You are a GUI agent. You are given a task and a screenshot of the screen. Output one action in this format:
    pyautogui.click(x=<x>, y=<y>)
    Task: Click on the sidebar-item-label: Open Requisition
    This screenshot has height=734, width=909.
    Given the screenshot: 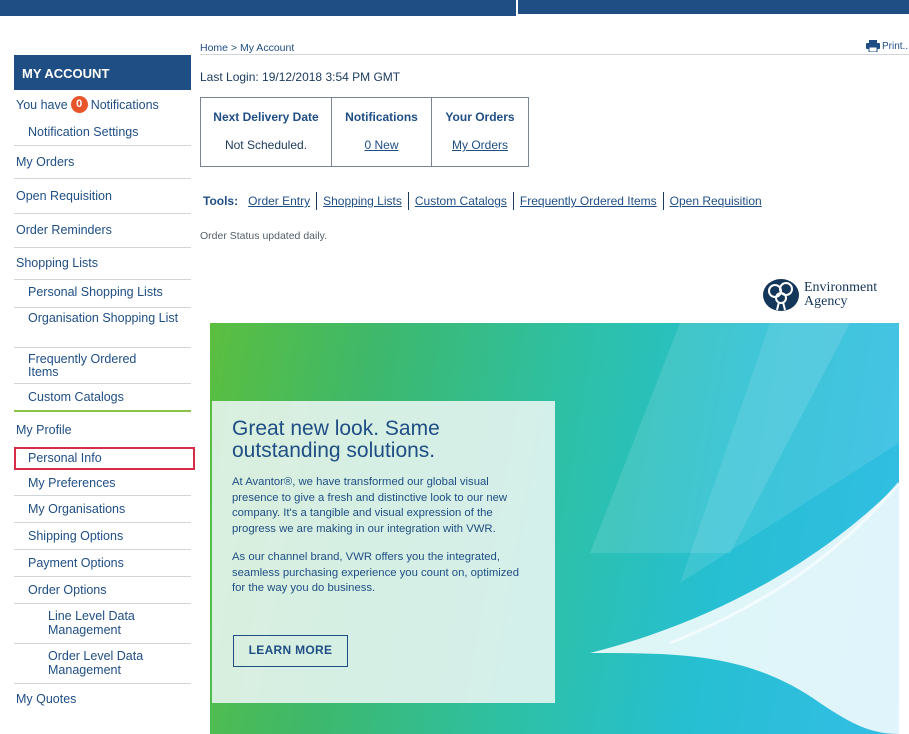 What is the action you would take?
    pyautogui.click(x=64, y=196)
    